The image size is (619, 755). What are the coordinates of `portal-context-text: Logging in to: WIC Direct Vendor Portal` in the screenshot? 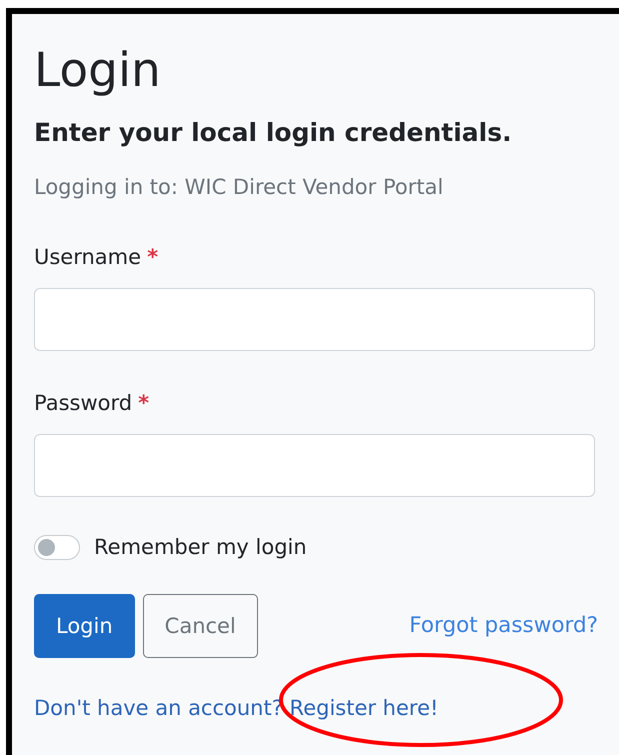 It's located at (239, 186).